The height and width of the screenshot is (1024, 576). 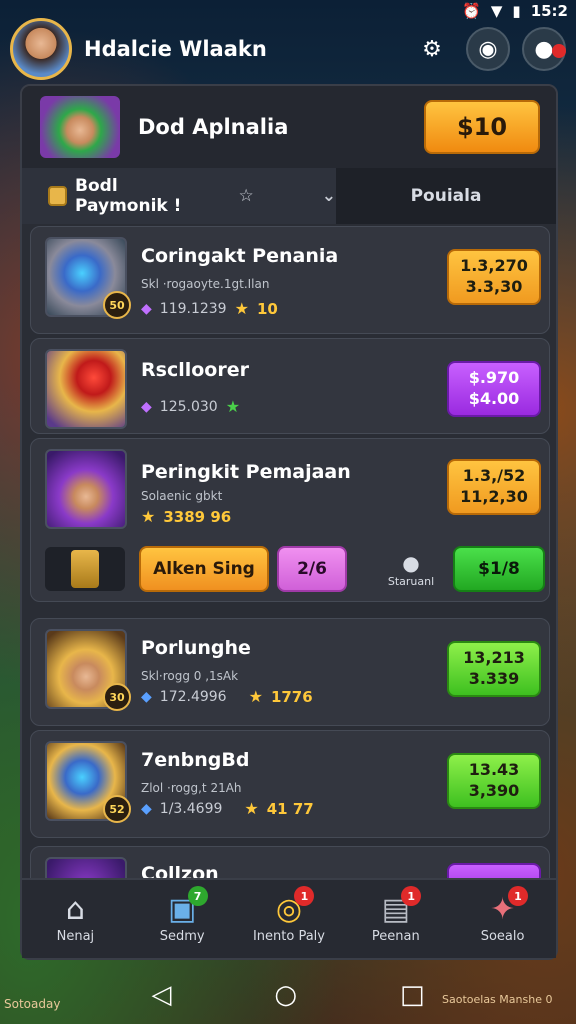 What do you see at coordinates (195, 370) in the screenshot?
I see `item-title: Rsclloorer` at bounding box center [195, 370].